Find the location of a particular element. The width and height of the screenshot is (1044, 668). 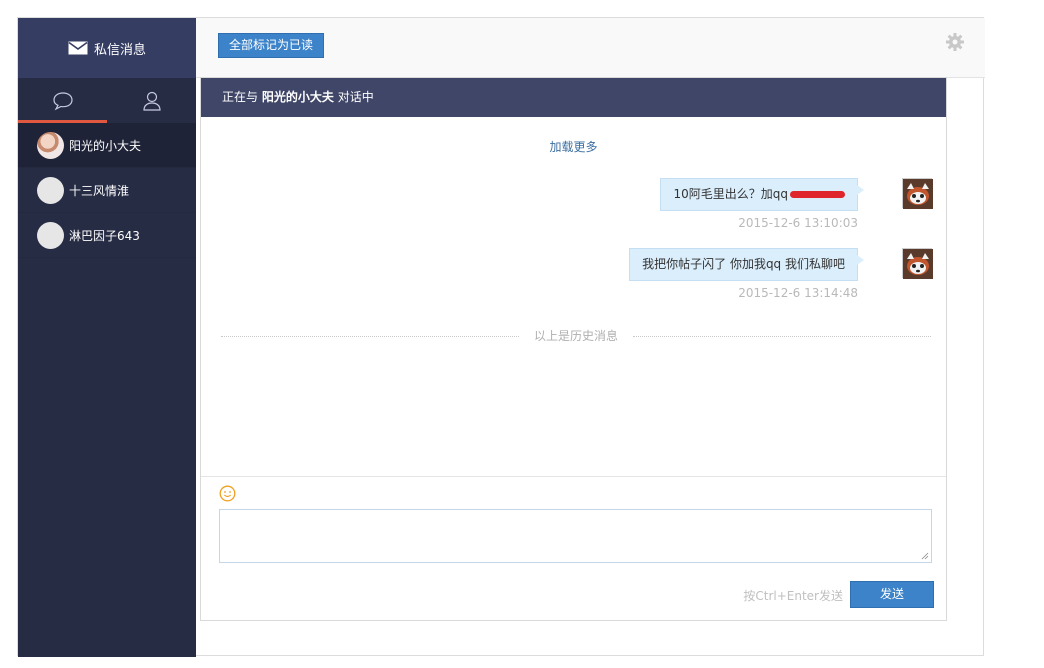

chat-bubble-icon is located at coordinates (62, 100).